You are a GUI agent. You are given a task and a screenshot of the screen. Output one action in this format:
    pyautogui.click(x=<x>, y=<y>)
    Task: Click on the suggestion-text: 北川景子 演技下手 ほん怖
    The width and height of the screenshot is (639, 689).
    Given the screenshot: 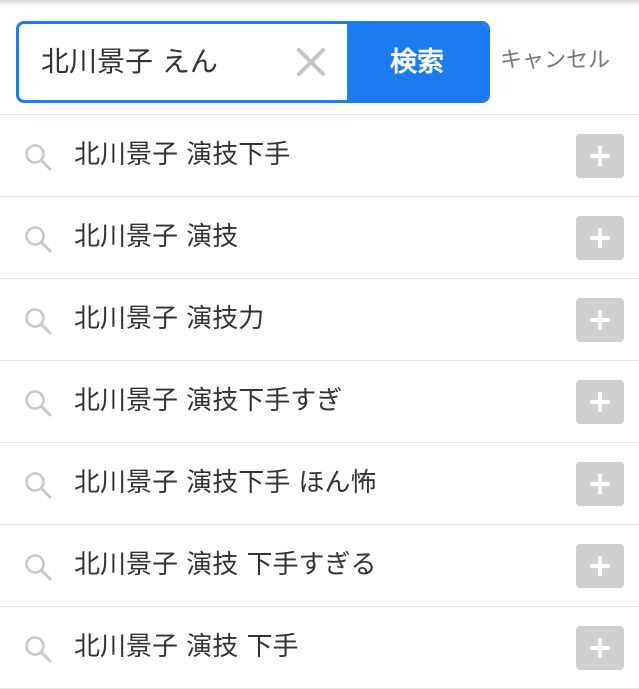 What is the action you would take?
    pyautogui.click(x=225, y=483)
    